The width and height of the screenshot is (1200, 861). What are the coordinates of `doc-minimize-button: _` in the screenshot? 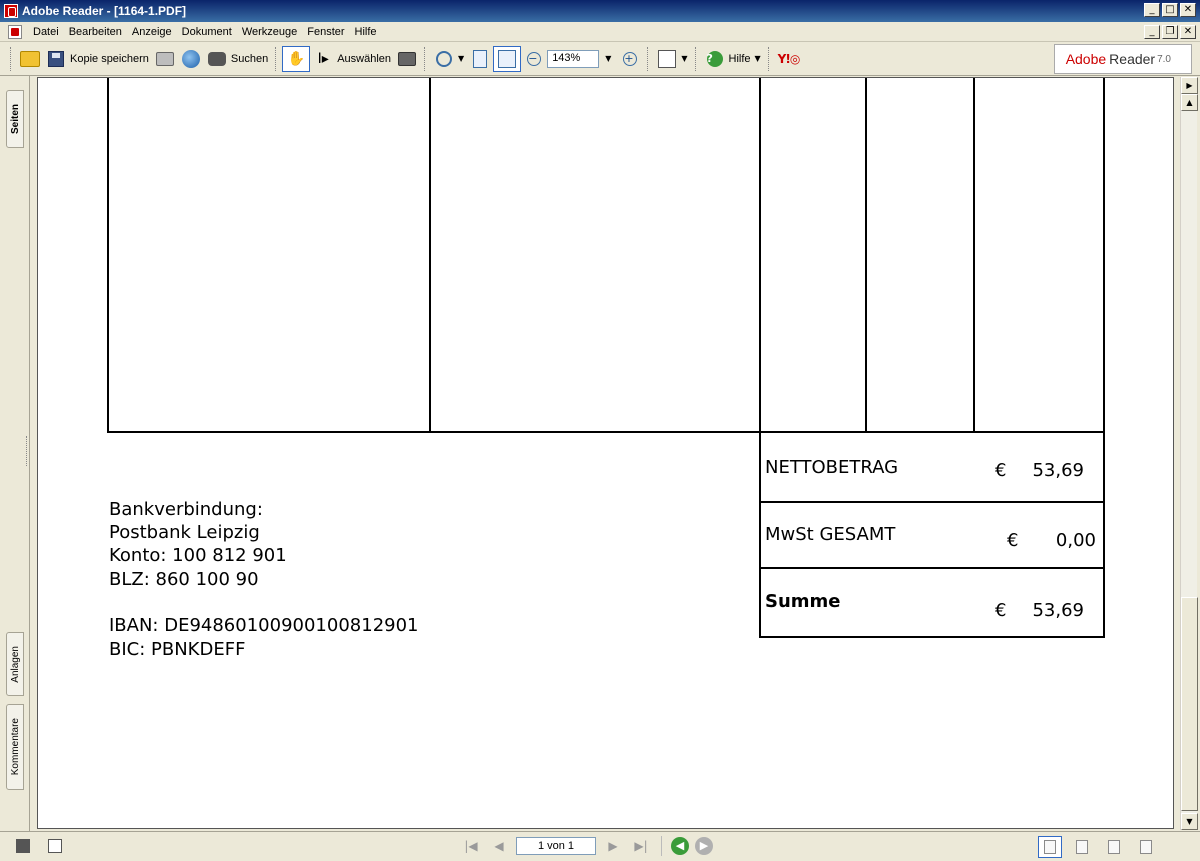 It's located at (1152, 32).